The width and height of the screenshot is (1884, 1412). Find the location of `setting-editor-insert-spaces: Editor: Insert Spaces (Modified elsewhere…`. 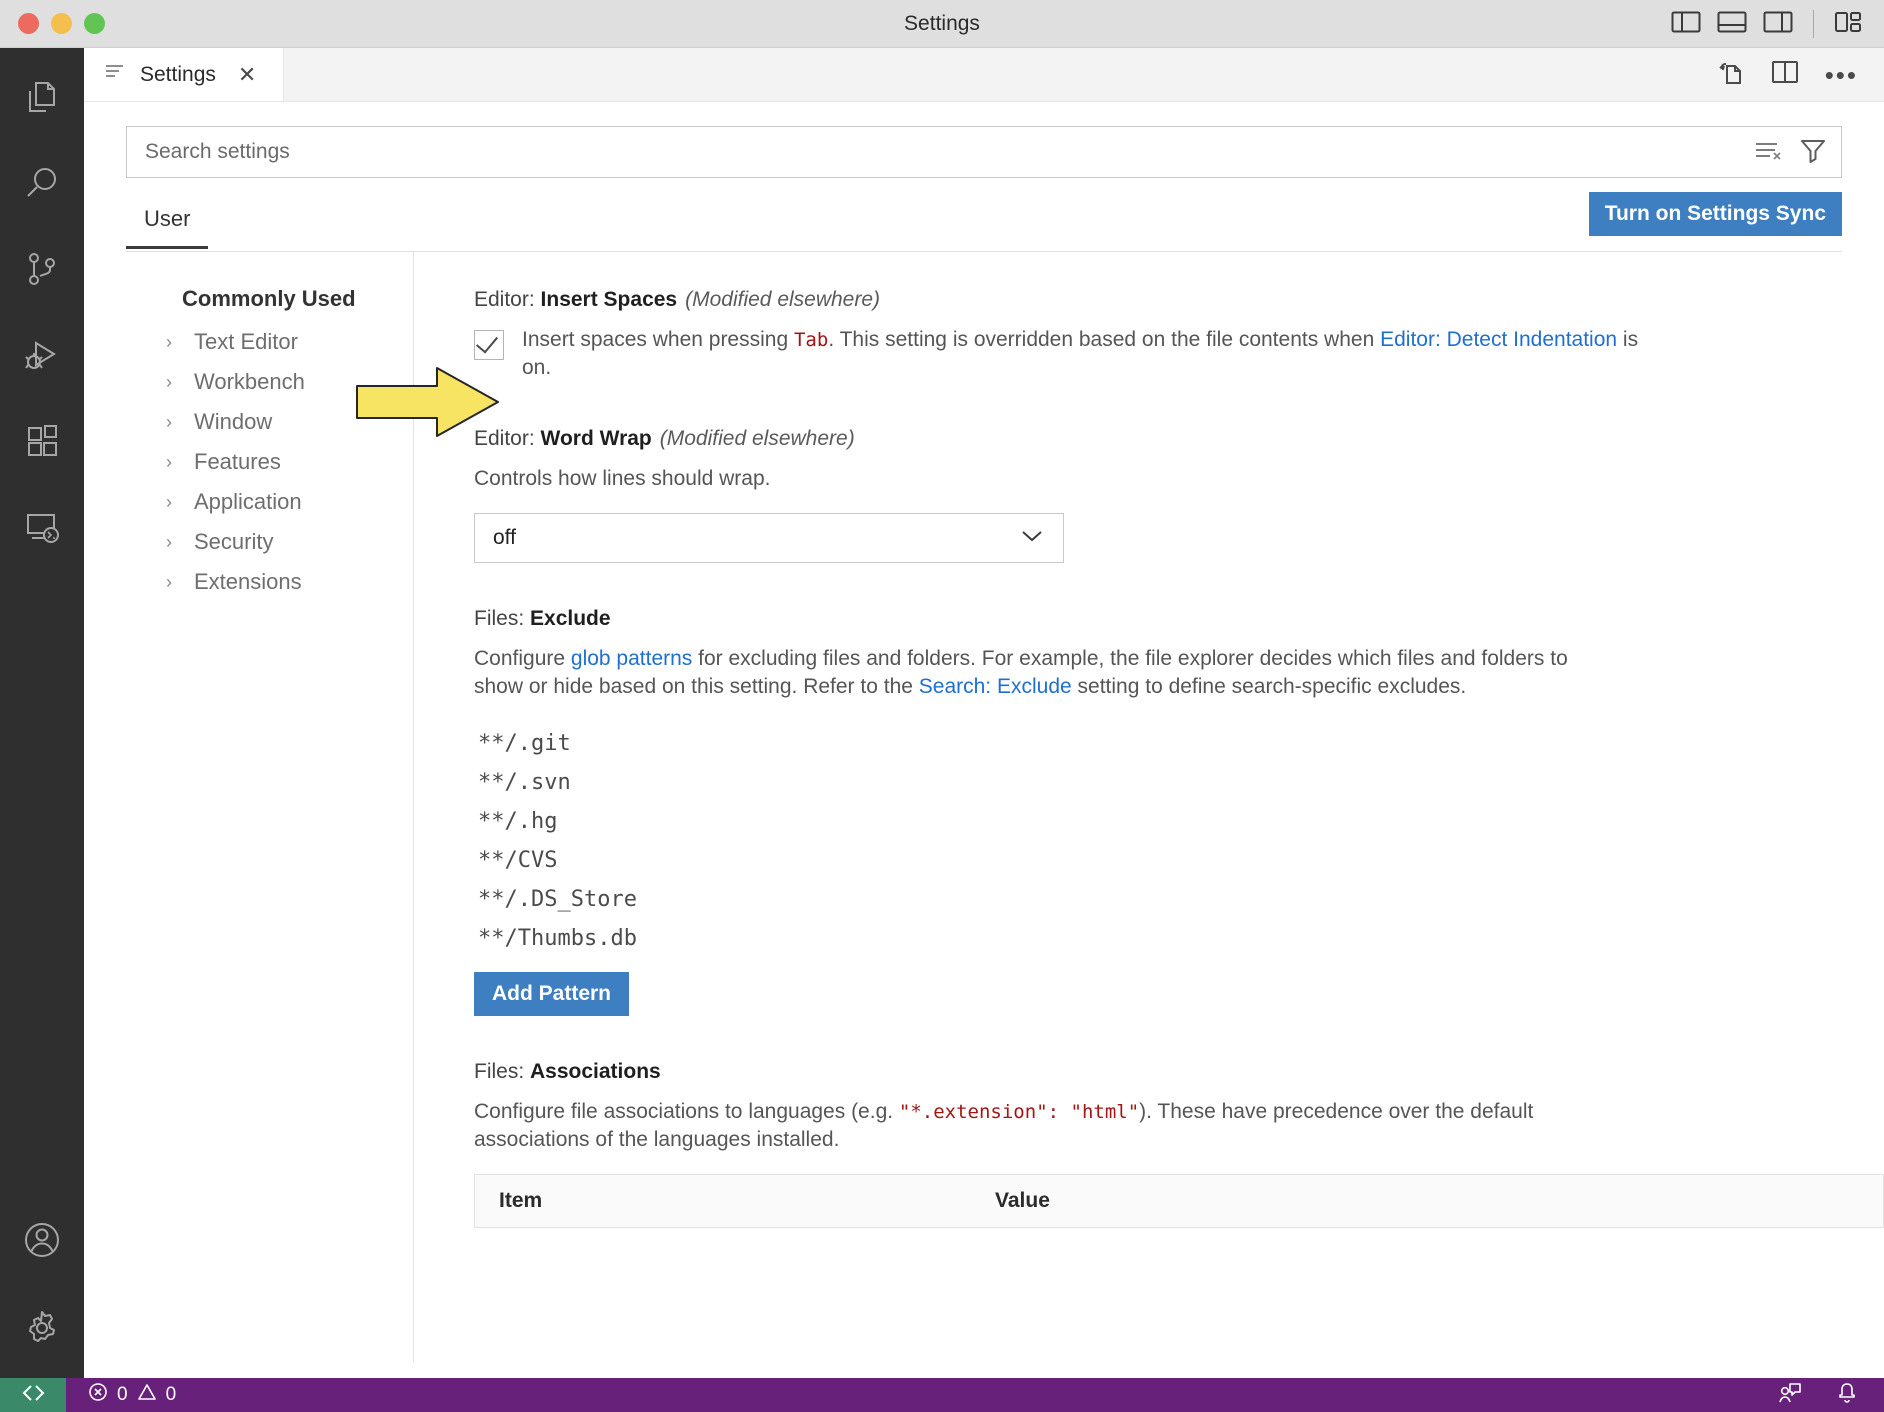

setting-editor-insert-spaces: Editor: Insert Spaces (Modified elsewhere… is located at coordinates (1179, 335).